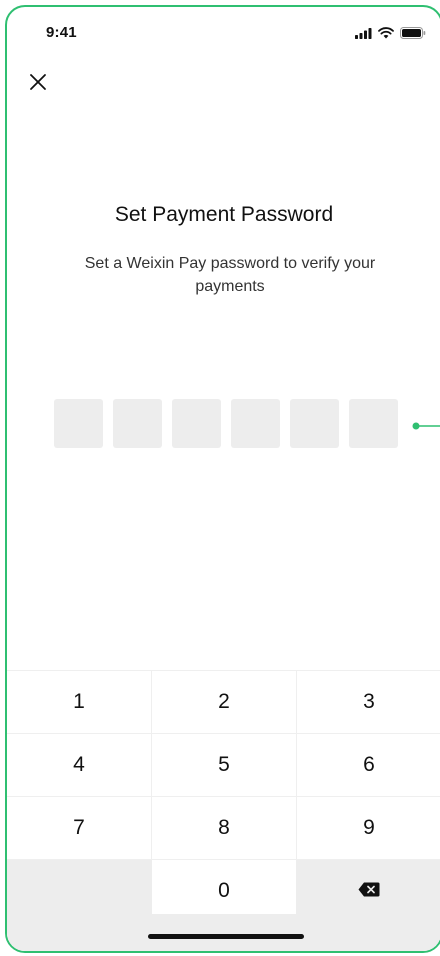 The width and height of the screenshot is (440, 956). What do you see at coordinates (368, 702) in the screenshot?
I see `key-3: 3` at bounding box center [368, 702].